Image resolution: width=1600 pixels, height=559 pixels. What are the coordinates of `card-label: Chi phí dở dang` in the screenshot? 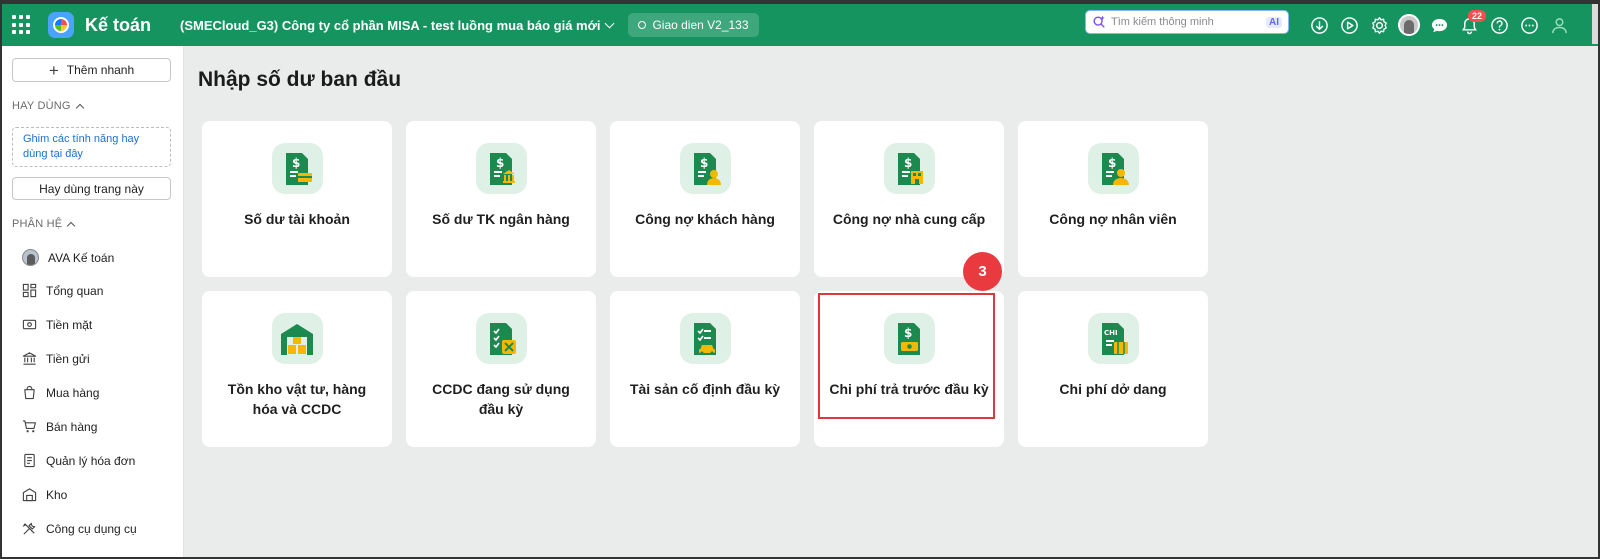 It's located at (1113, 389).